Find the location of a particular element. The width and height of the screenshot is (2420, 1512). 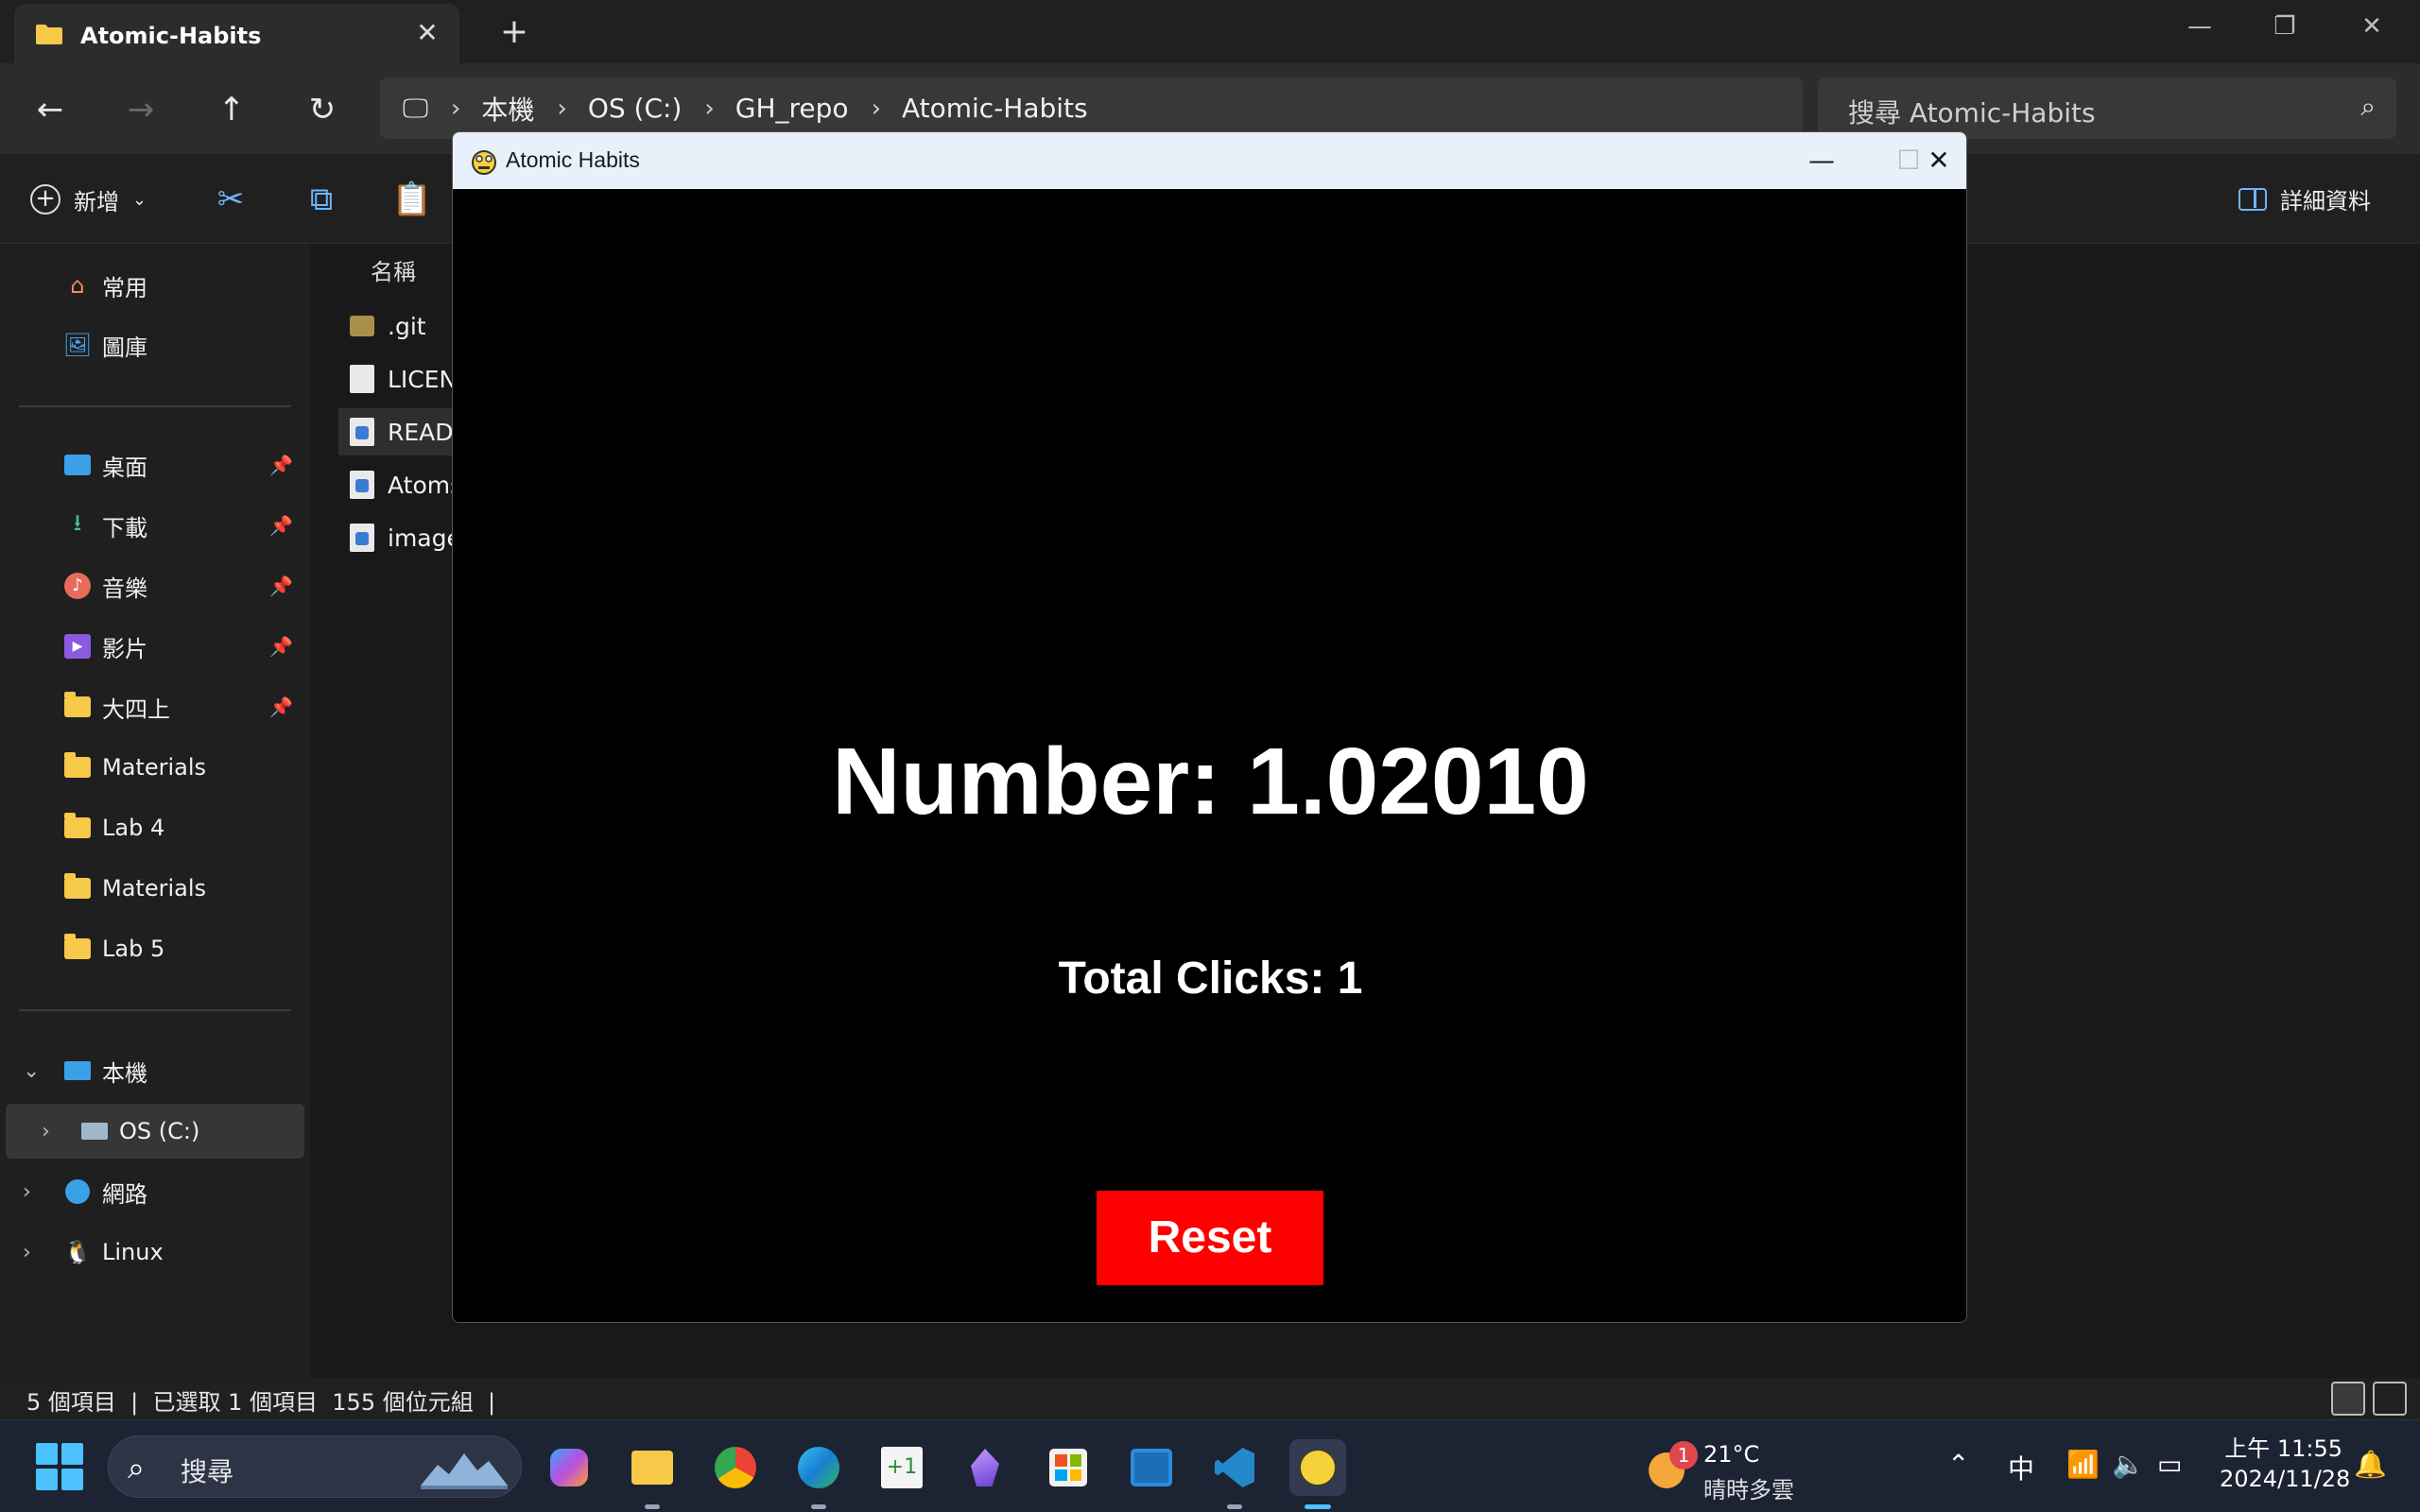

file-name: .git is located at coordinates (407, 326).